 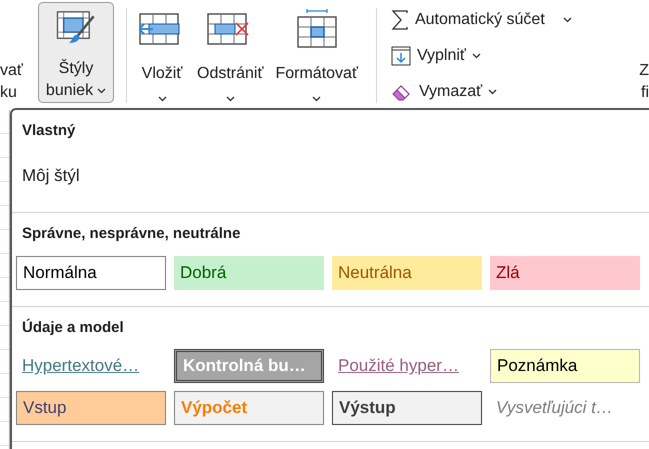 I want to click on style-tile: Vstup, so click(x=91, y=408).